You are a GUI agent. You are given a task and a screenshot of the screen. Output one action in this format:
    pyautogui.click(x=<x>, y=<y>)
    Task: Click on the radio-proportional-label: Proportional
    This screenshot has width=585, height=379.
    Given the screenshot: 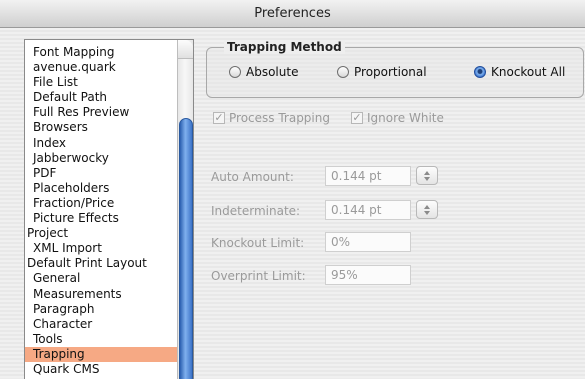 What is the action you would take?
    pyautogui.click(x=390, y=72)
    